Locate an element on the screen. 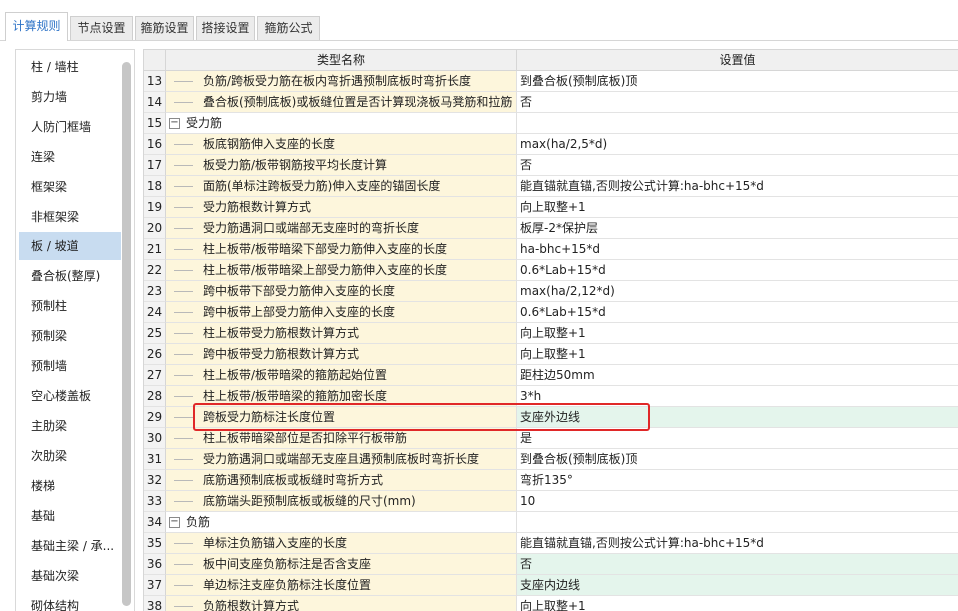  type-name-cell: 跨板受力筋标注长度位置 is located at coordinates (341, 417).